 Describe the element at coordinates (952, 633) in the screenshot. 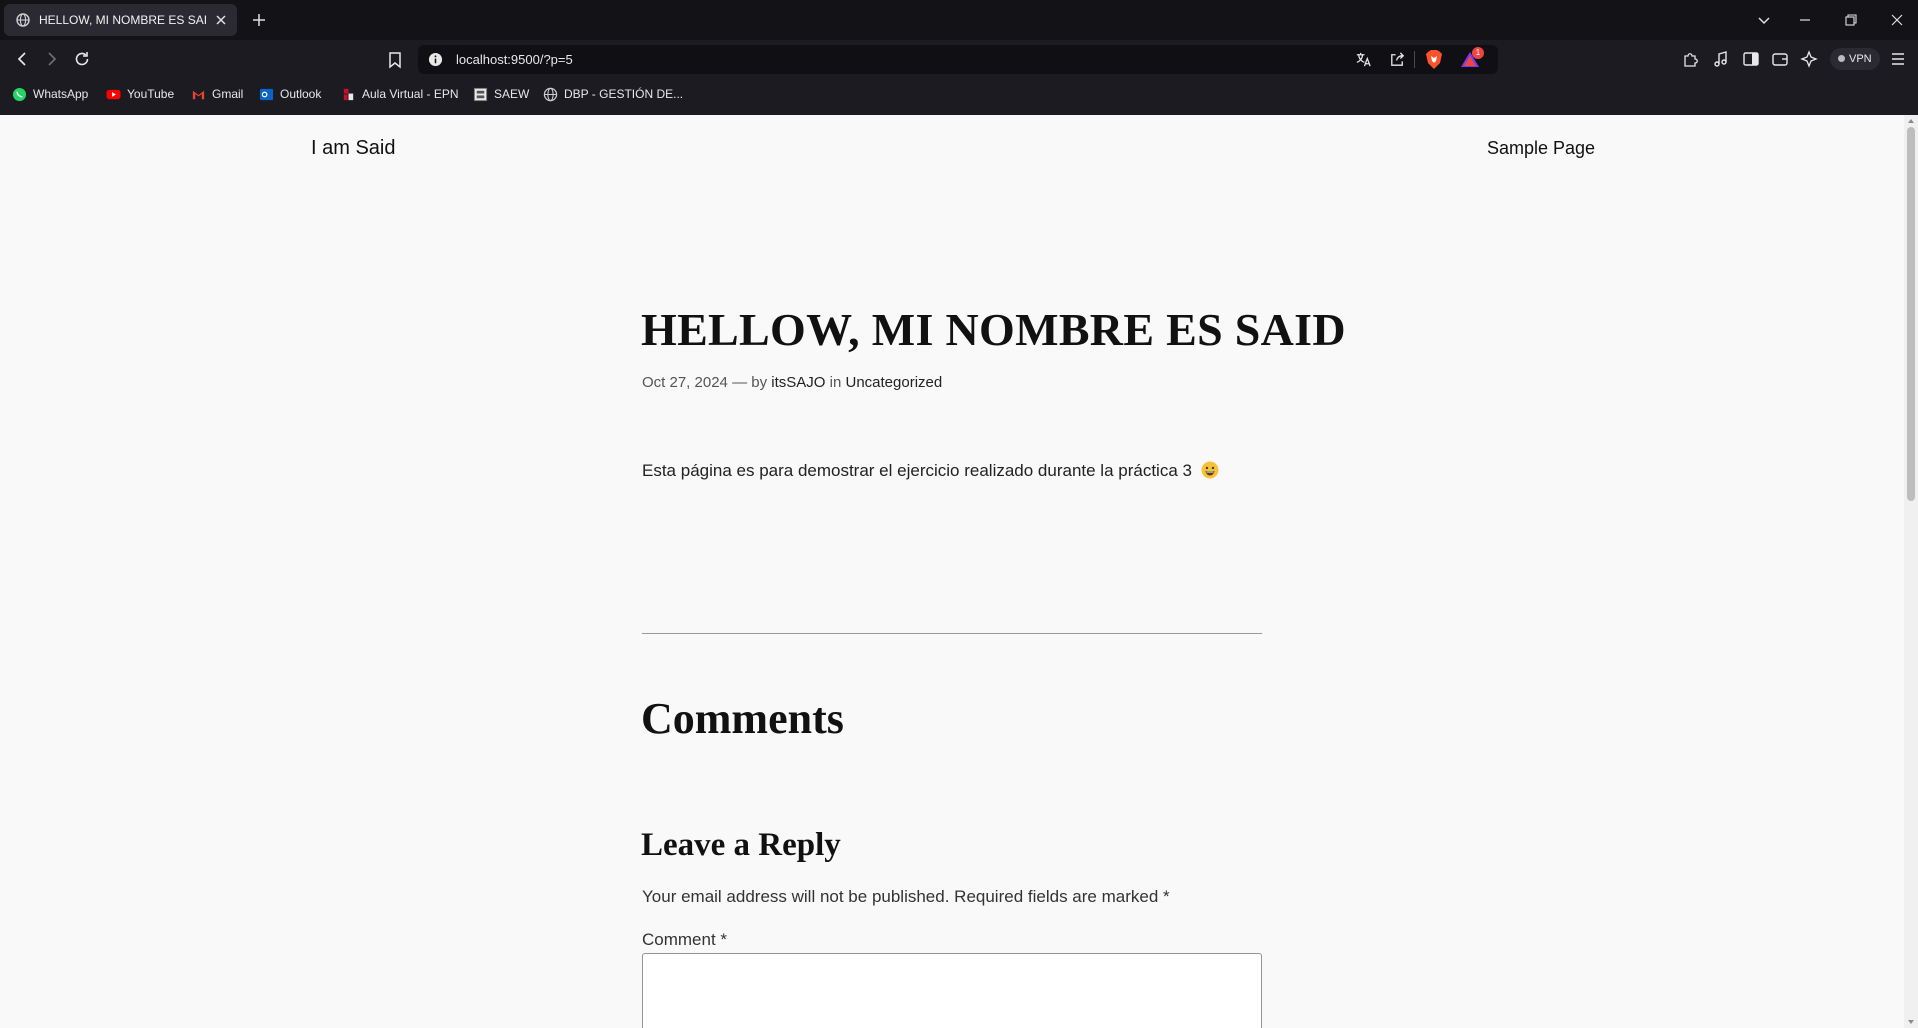

I see `post-separator` at that location.